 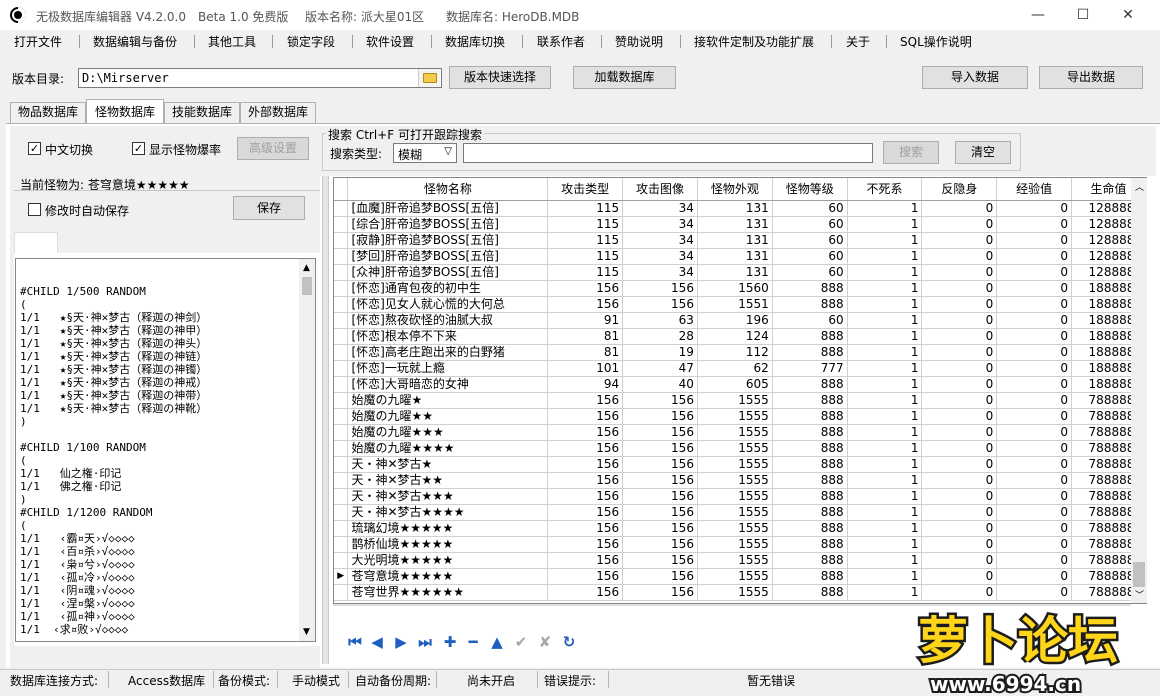 What do you see at coordinates (735, 352) in the screenshot?
I see `table-cell: 112` at bounding box center [735, 352].